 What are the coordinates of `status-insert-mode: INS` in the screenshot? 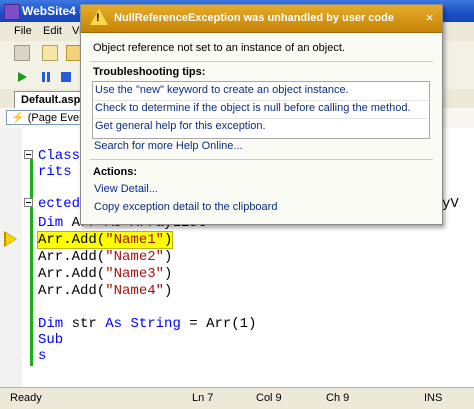 It's located at (433, 398).